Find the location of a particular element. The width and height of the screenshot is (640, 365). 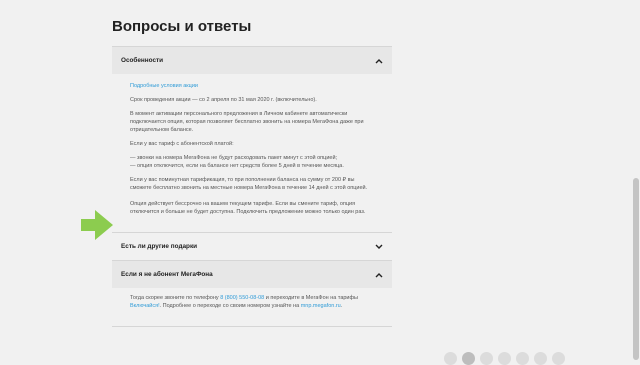

scrollbar is located at coordinates (636, 180).